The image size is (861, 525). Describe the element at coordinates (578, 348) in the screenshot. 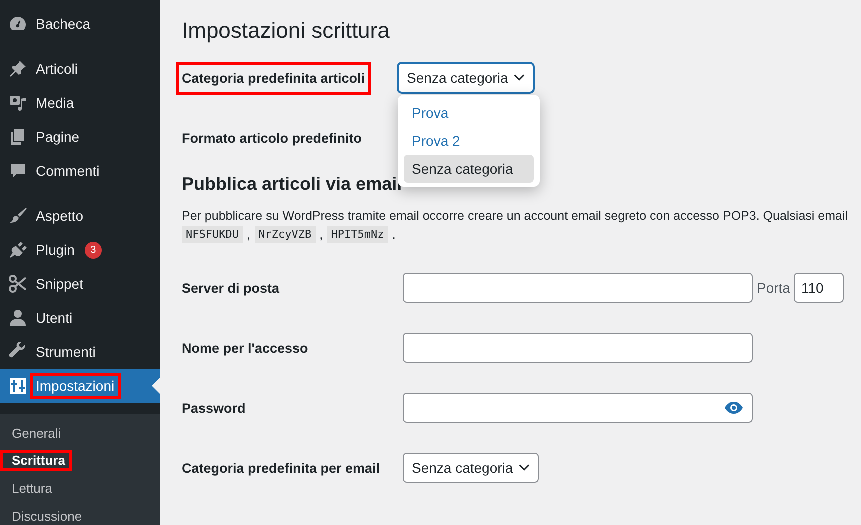

I see `username-input` at that location.